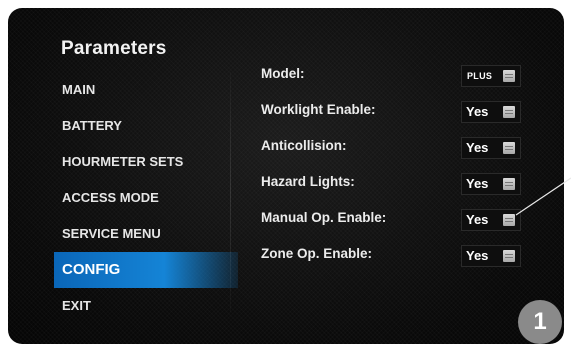 The image size is (571, 352). What do you see at coordinates (491, 220) in the screenshot?
I see `manual-op-enable-selector: Yes` at bounding box center [491, 220].